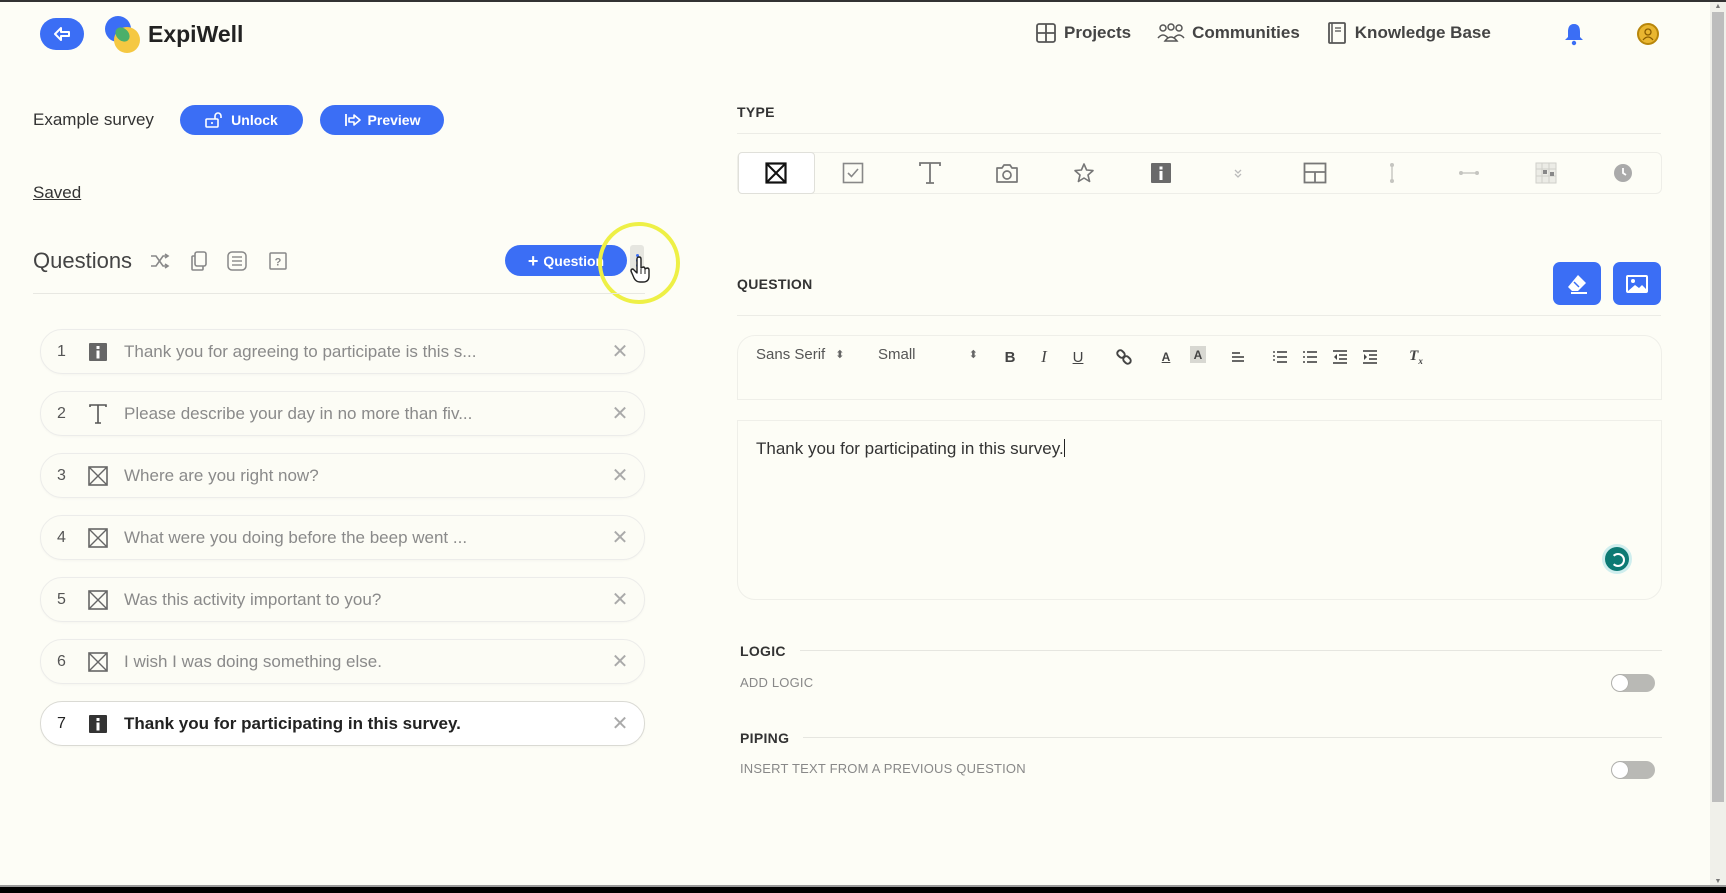 The image size is (1726, 893). I want to click on camera-icon, so click(1007, 173).